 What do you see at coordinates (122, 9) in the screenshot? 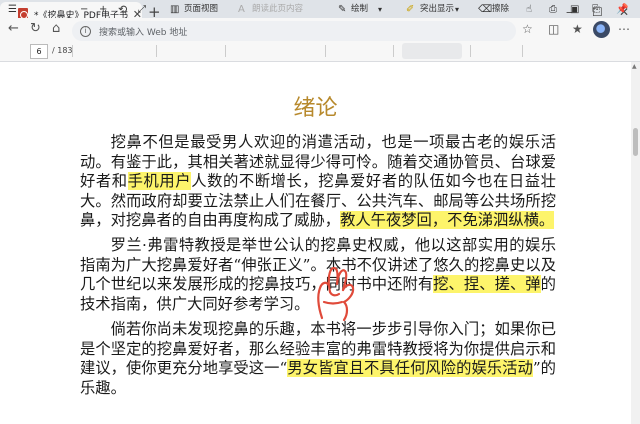
I see `rotate-icon: ⟲` at bounding box center [122, 9].